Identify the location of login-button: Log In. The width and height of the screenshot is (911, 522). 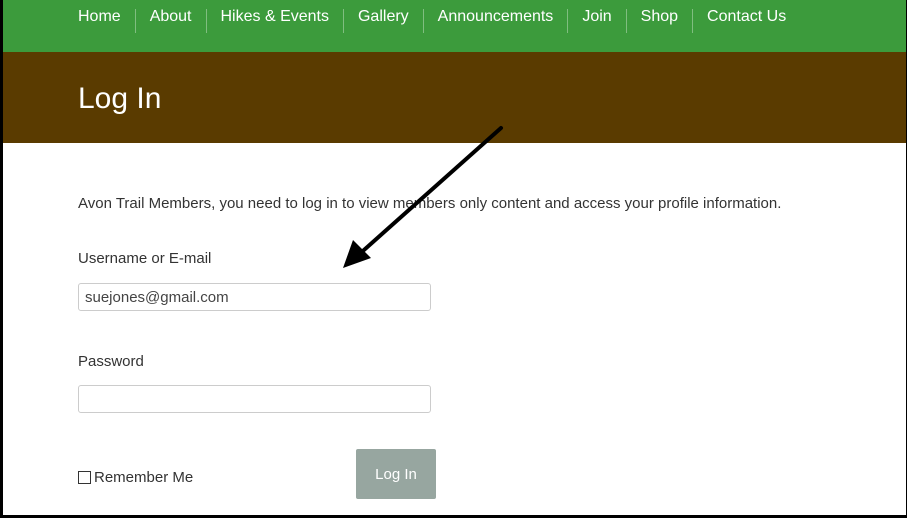
(396, 474).